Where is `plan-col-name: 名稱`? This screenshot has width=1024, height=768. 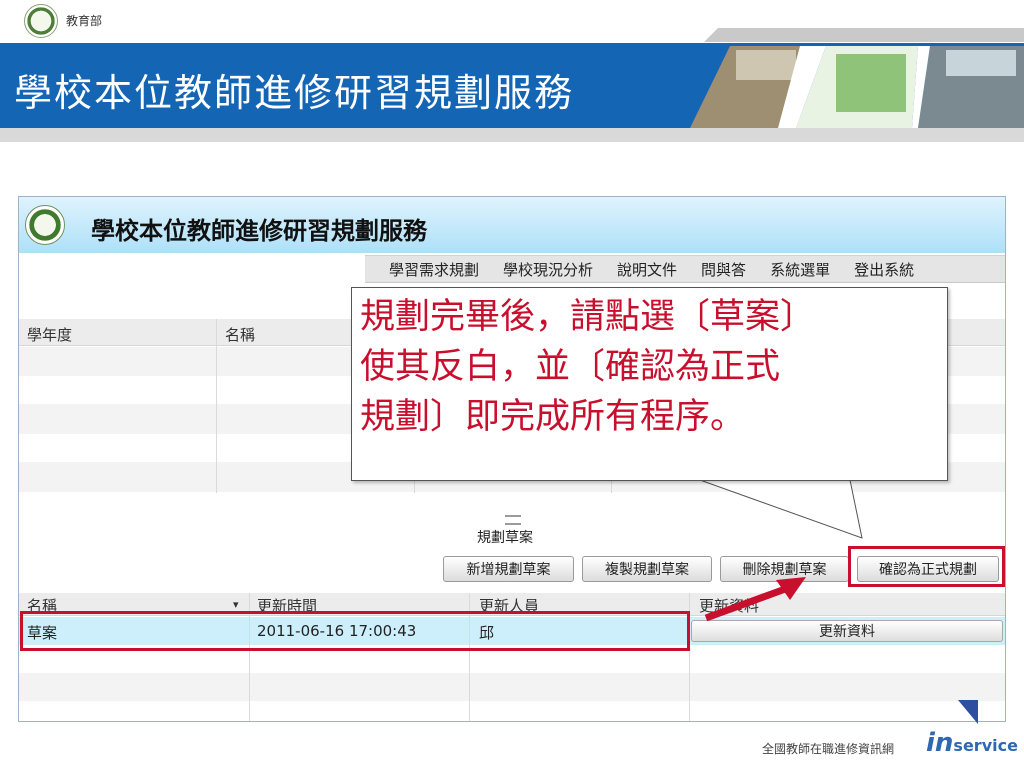
plan-col-name: 名稱 is located at coordinates (240, 334).